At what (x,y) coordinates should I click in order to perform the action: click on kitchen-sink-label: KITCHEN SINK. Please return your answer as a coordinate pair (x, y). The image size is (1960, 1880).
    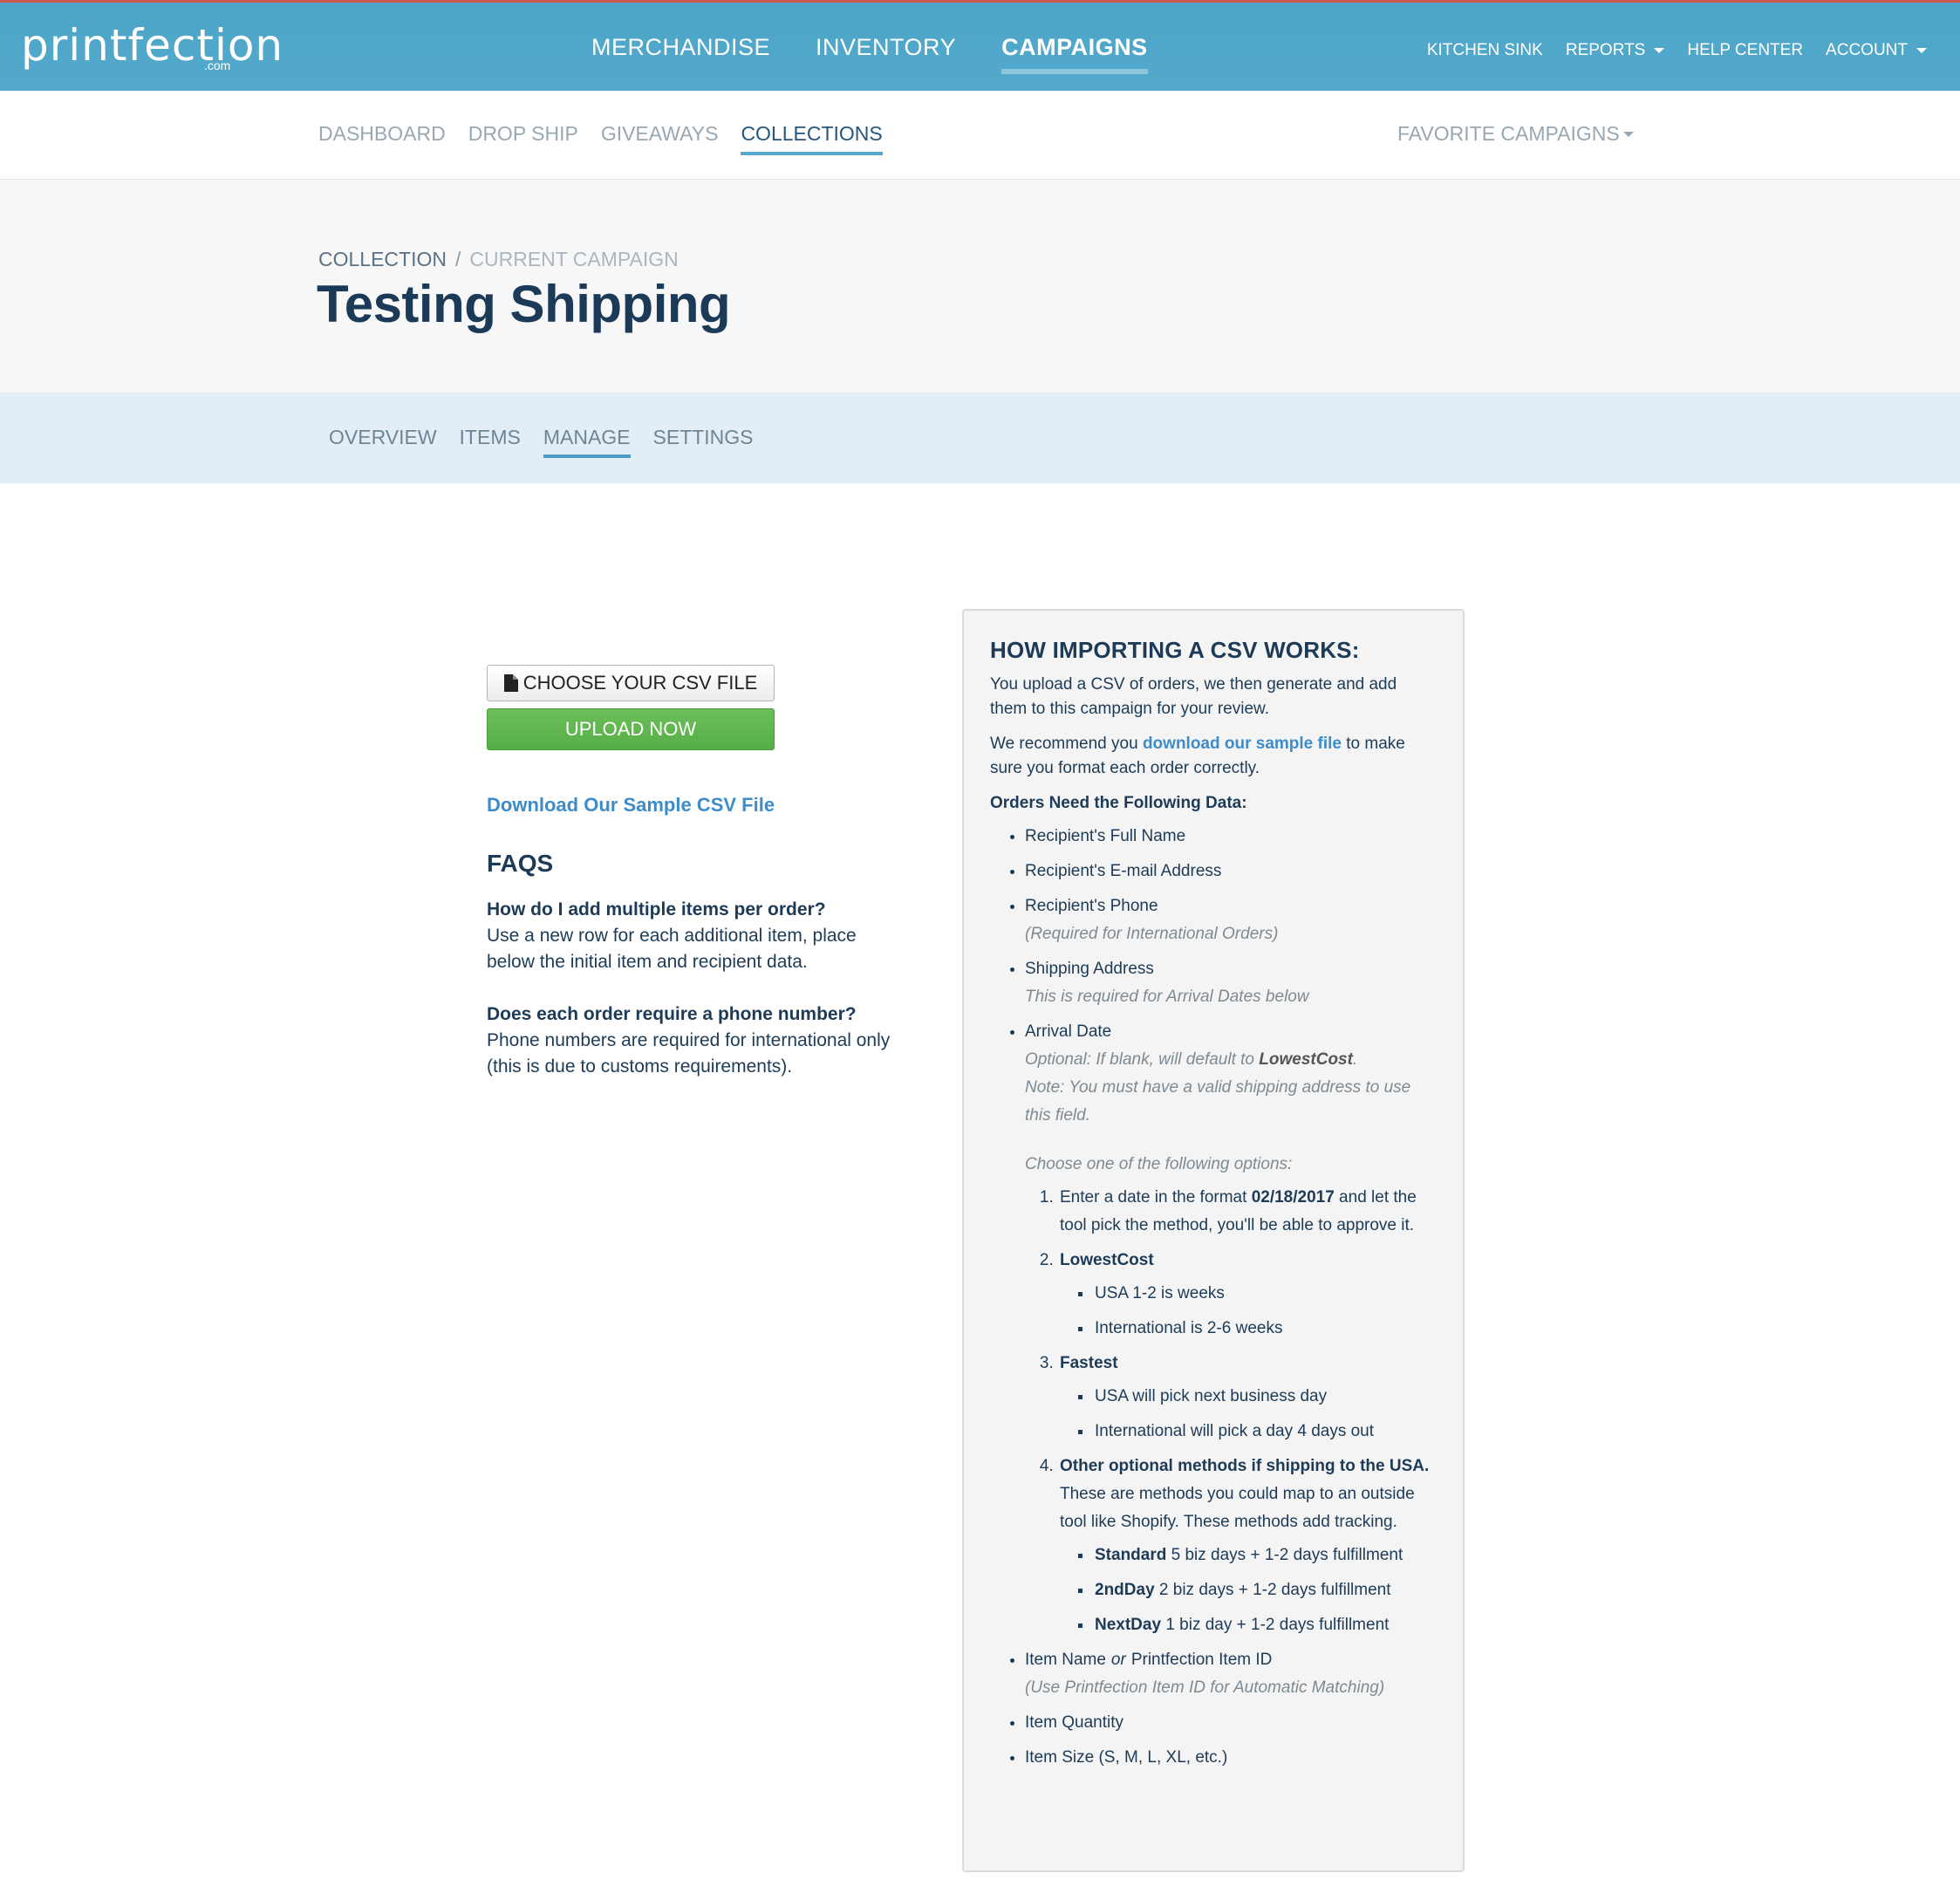
    Looking at the image, I should click on (1484, 50).